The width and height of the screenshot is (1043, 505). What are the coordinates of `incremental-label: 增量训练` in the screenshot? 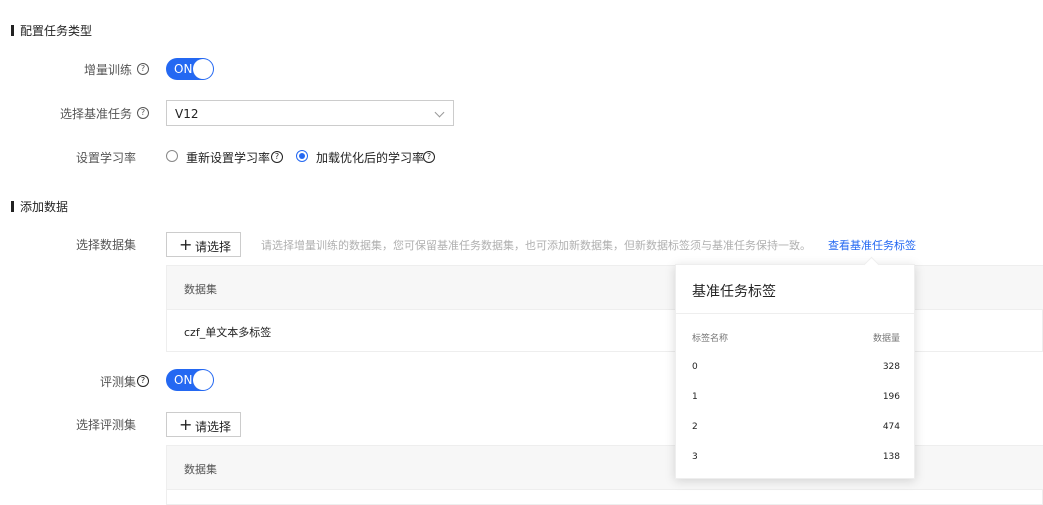 It's located at (107, 70).